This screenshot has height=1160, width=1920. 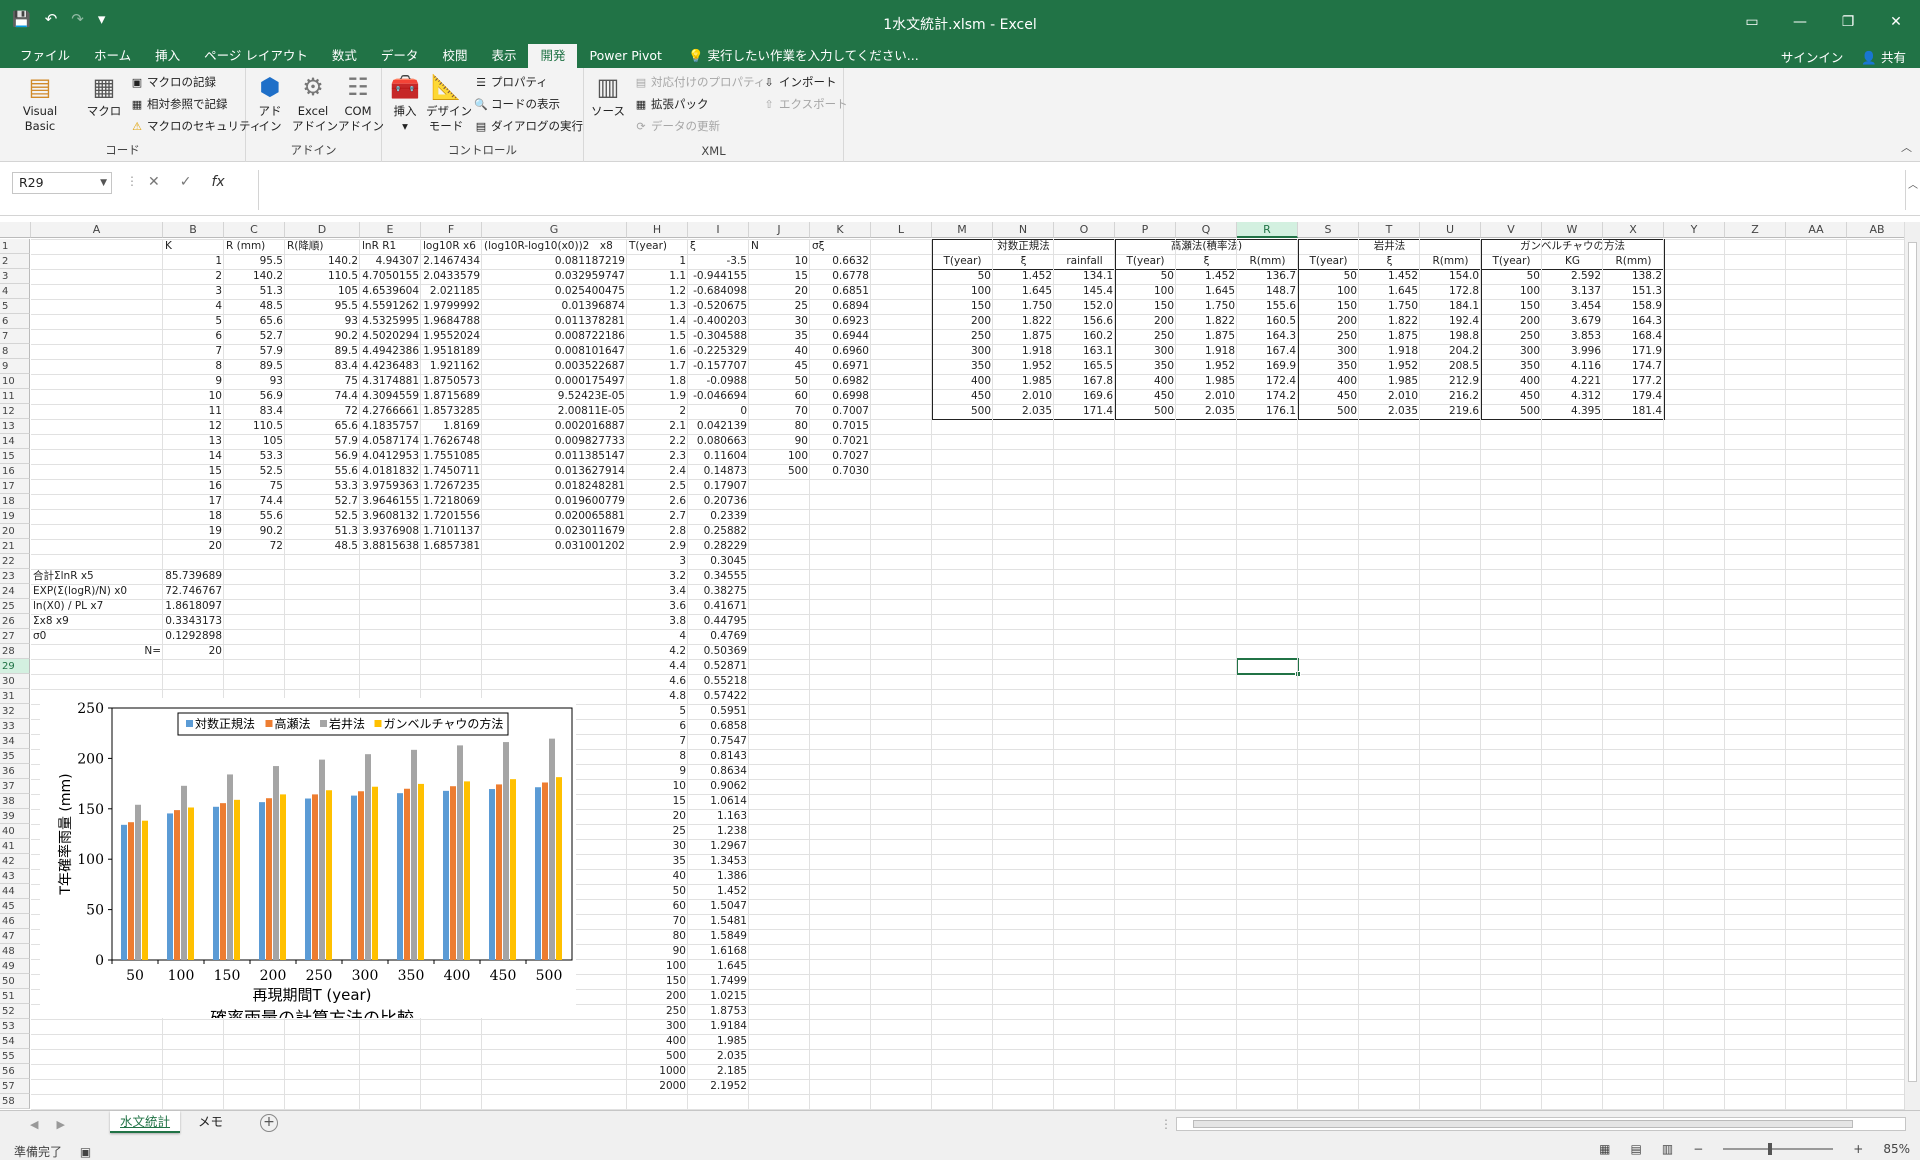 What do you see at coordinates (657, 306) in the screenshot?
I see `t-year-cell: 1.3` at bounding box center [657, 306].